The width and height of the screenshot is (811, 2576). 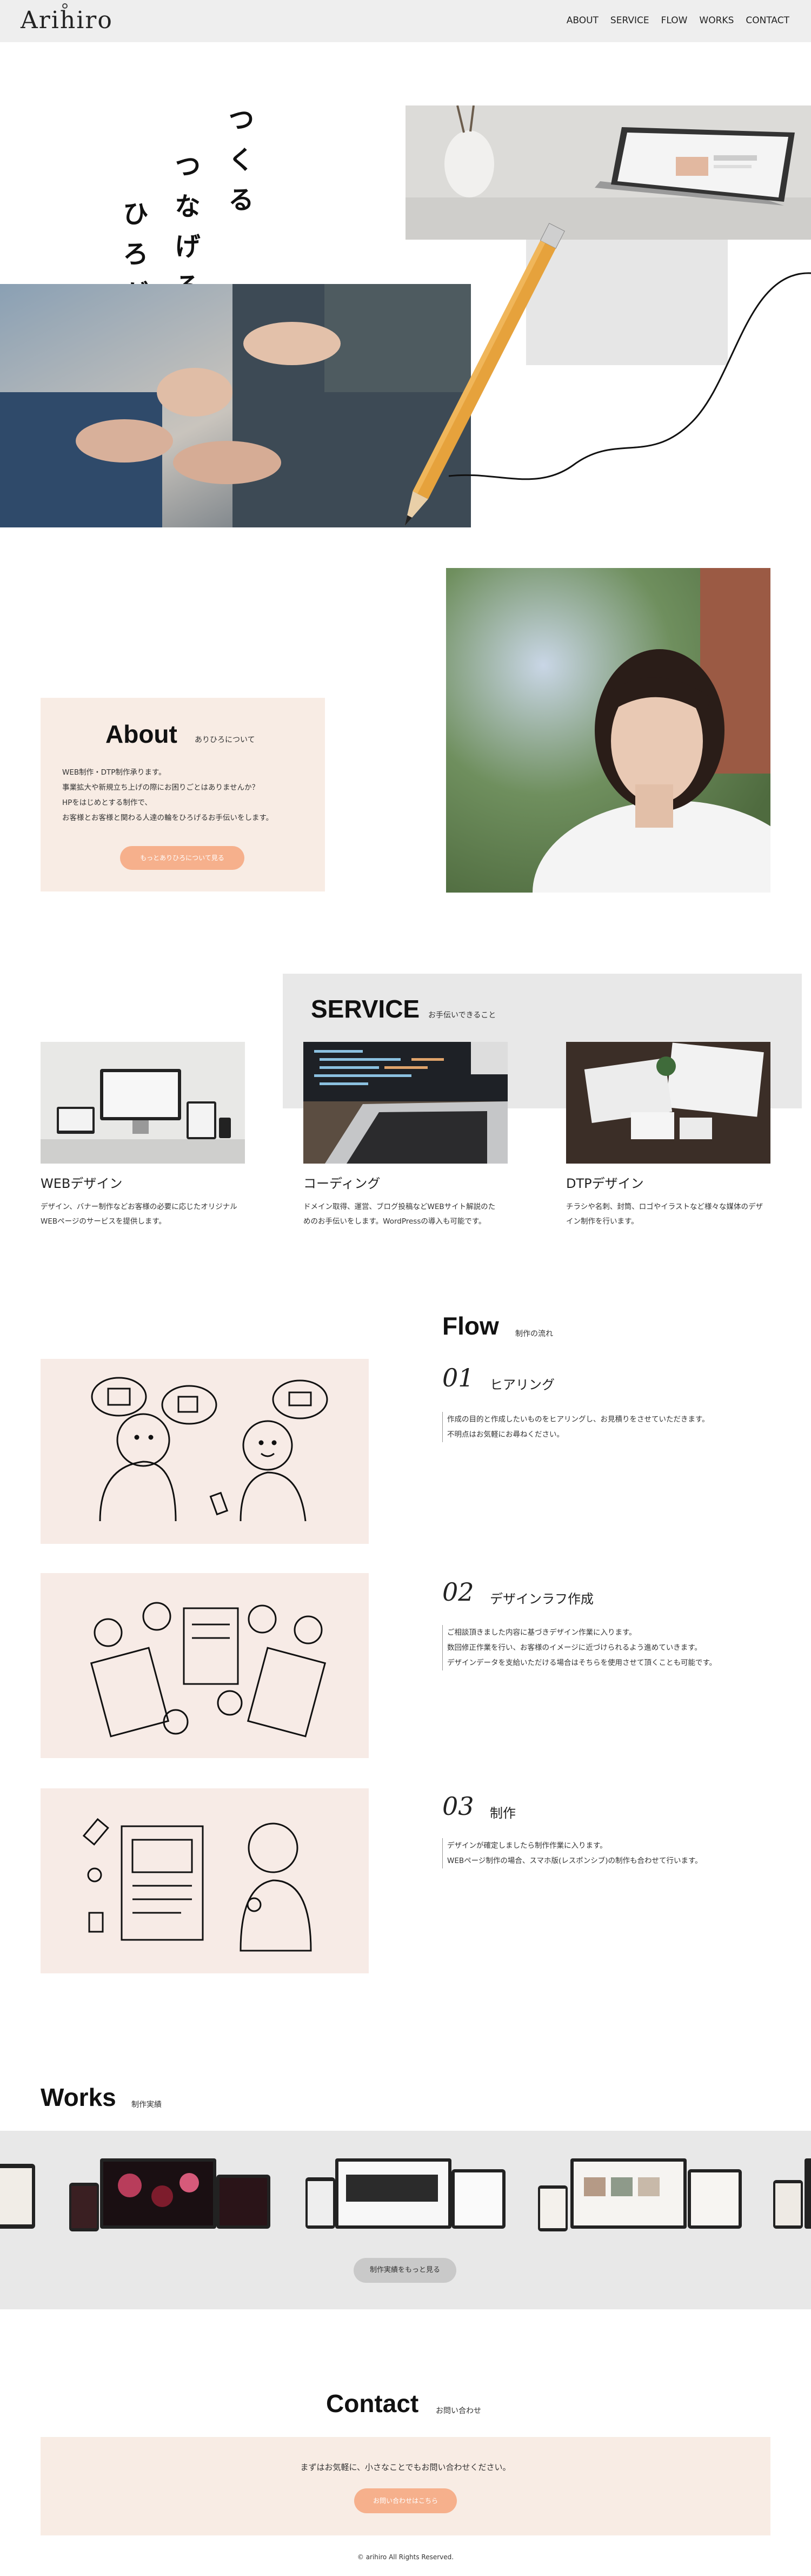 I want to click on service-text-line: デザイン、バナー制作などお客様の必要に応じたオリジナル, so click(x=139, y=1207).